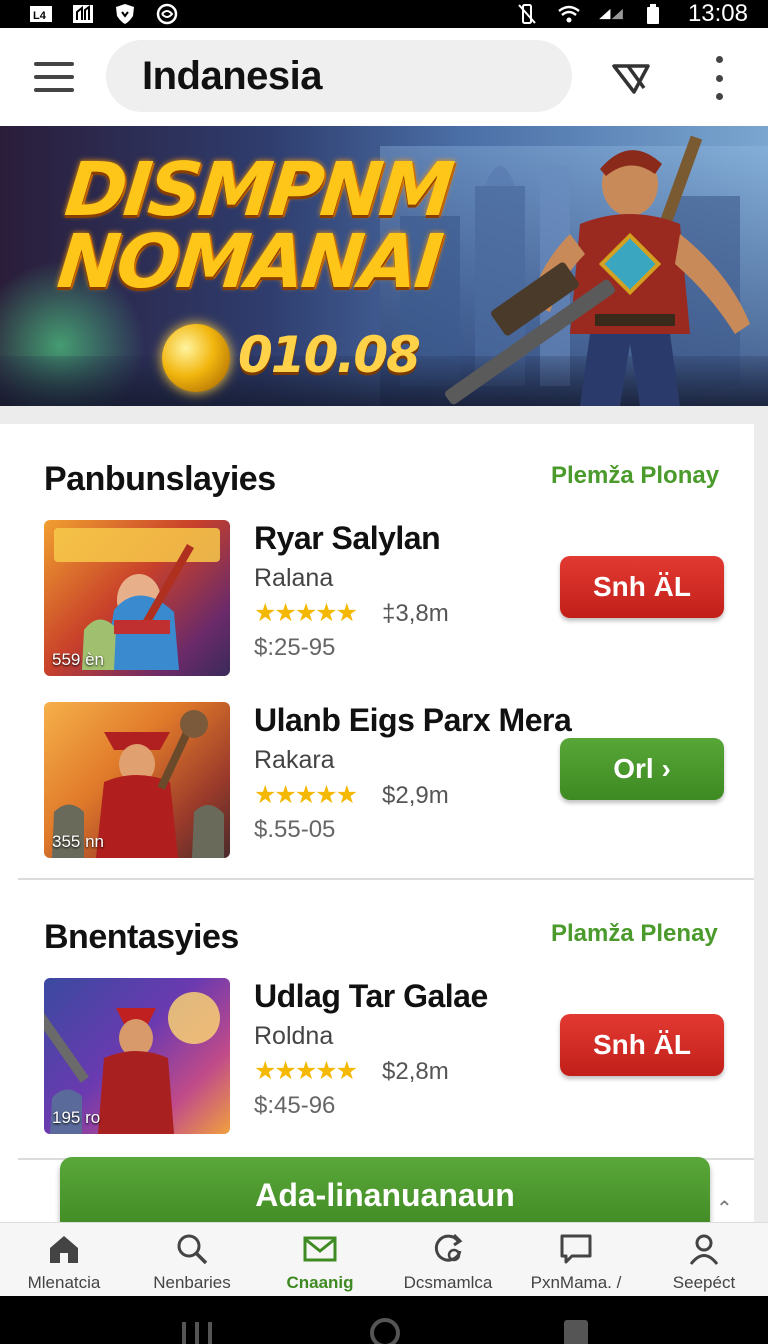 Image resolution: width=768 pixels, height=1344 pixels. I want to click on nav-item-mail: Cnaanig, so click(320, 1259).